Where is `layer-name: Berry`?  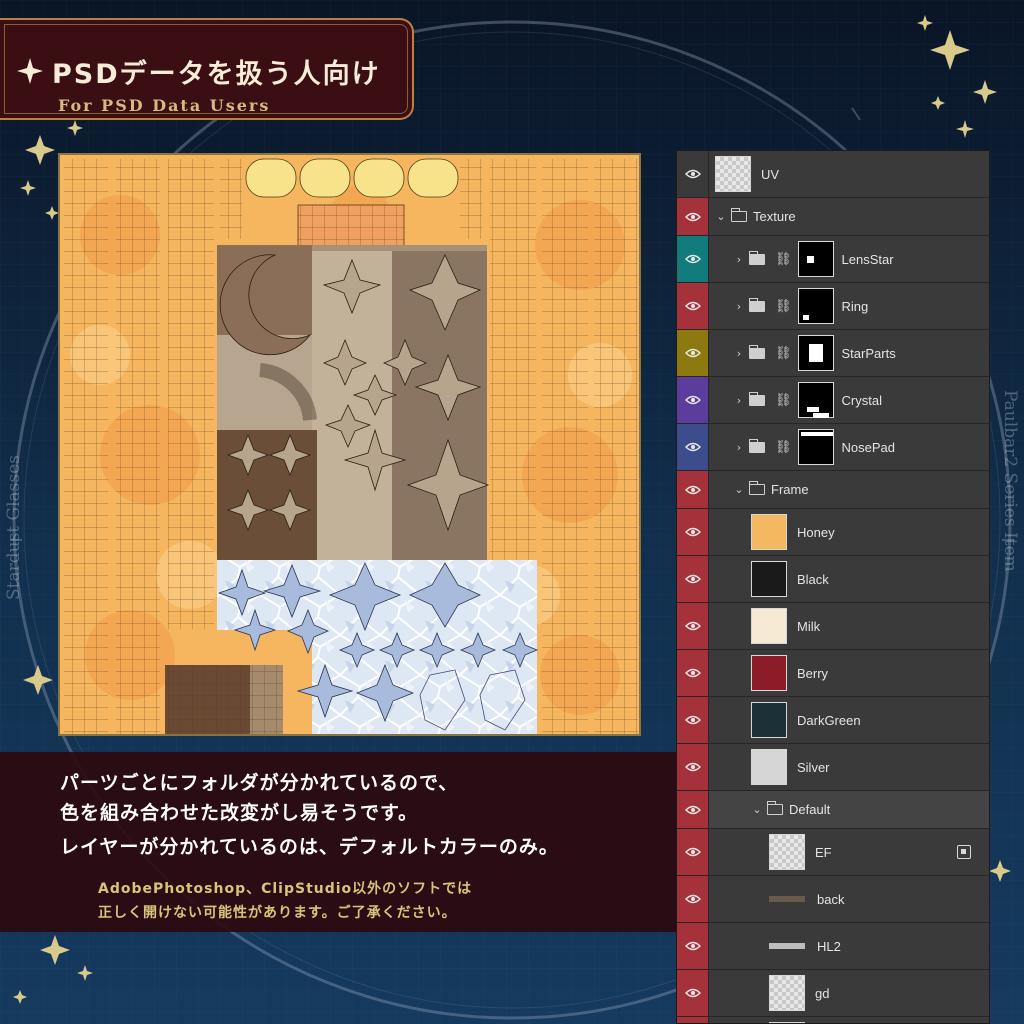 layer-name: Berry is located at coordinates (813, 673).